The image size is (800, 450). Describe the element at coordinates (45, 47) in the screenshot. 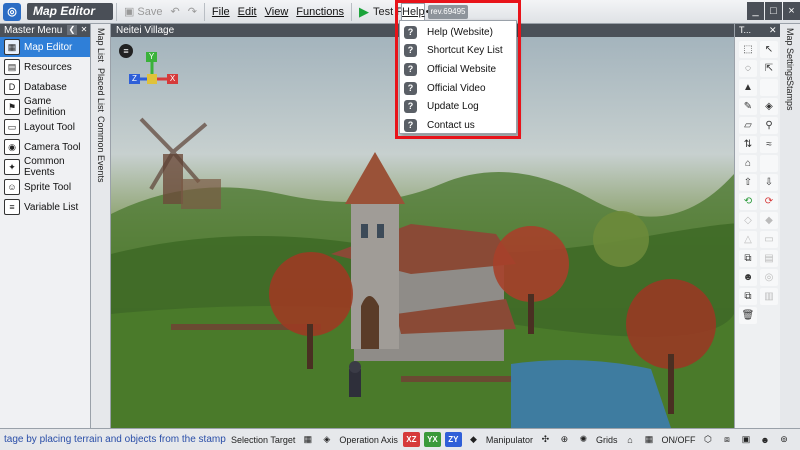

I see `master-menu-item-map-editor: ▦ Map Editor` at that location.